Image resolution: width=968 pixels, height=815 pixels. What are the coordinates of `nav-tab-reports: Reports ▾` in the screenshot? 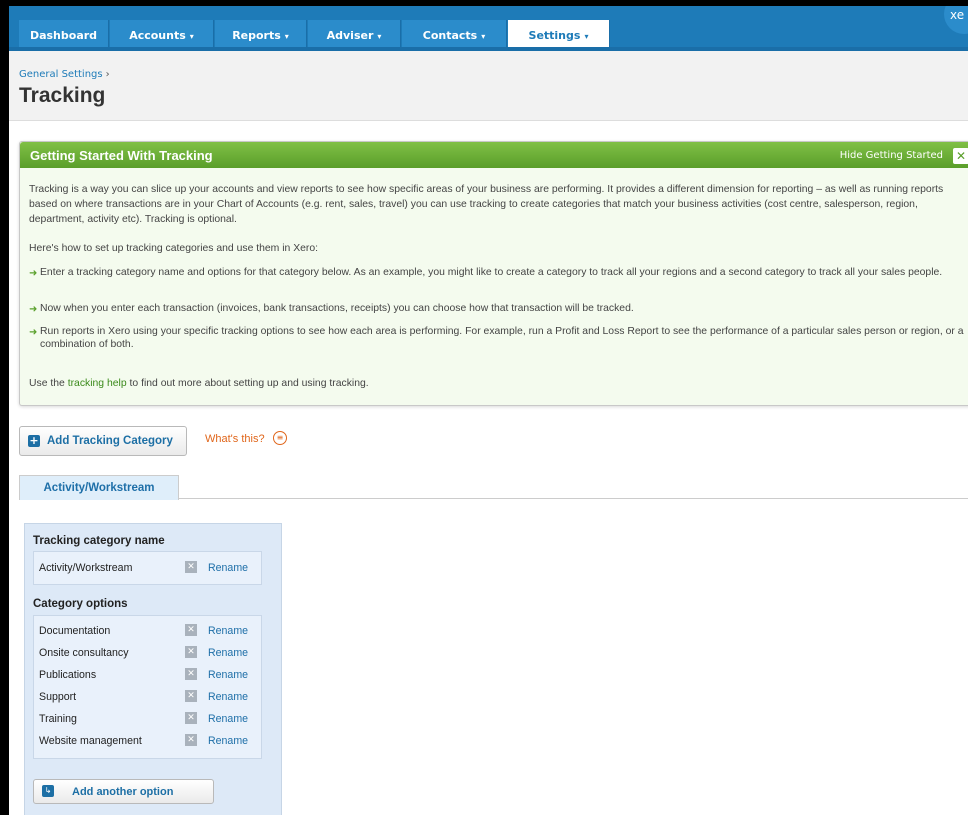 It's located at (261, 35).